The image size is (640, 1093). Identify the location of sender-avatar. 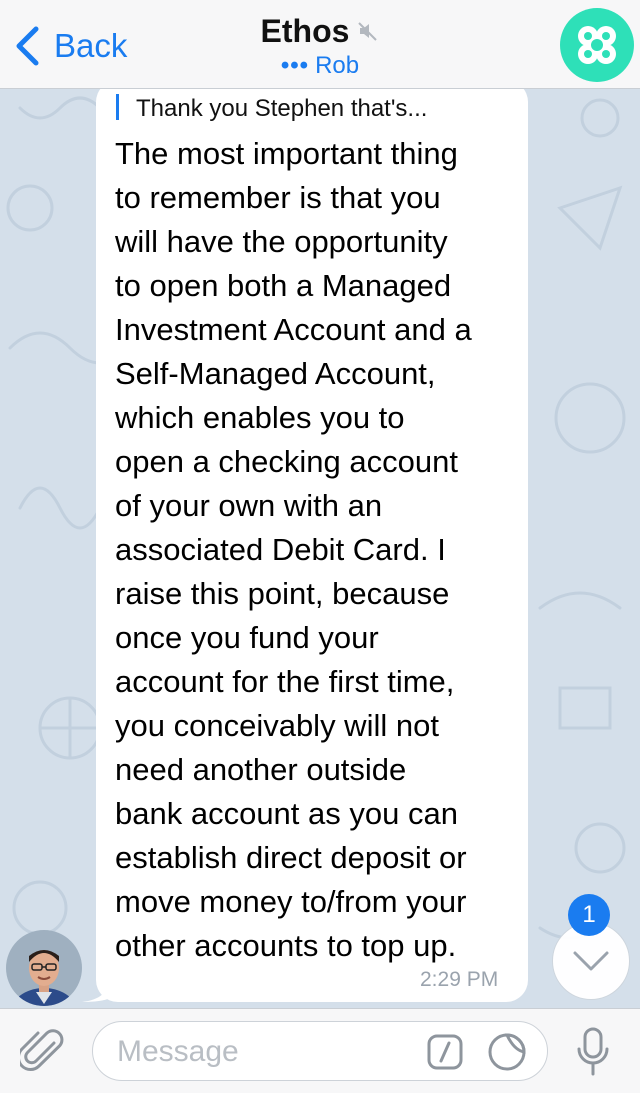
(44, 968).